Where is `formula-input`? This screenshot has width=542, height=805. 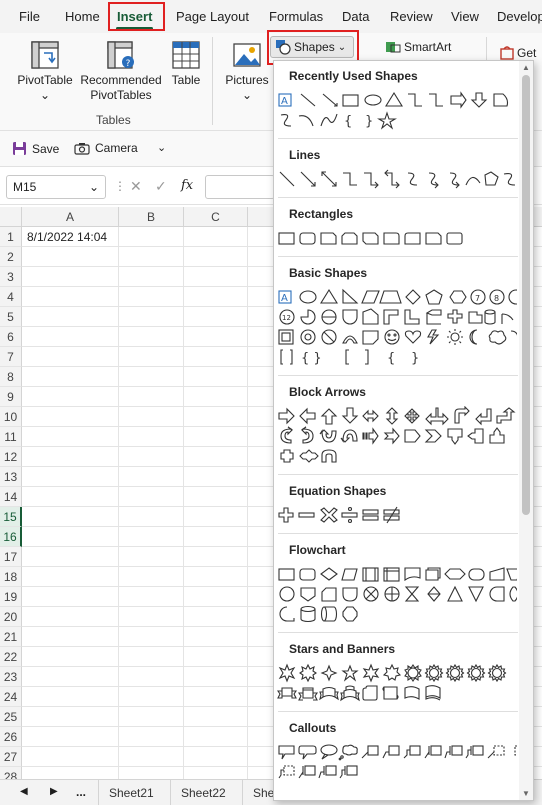 formula-input is located at coordinates (240, 187).